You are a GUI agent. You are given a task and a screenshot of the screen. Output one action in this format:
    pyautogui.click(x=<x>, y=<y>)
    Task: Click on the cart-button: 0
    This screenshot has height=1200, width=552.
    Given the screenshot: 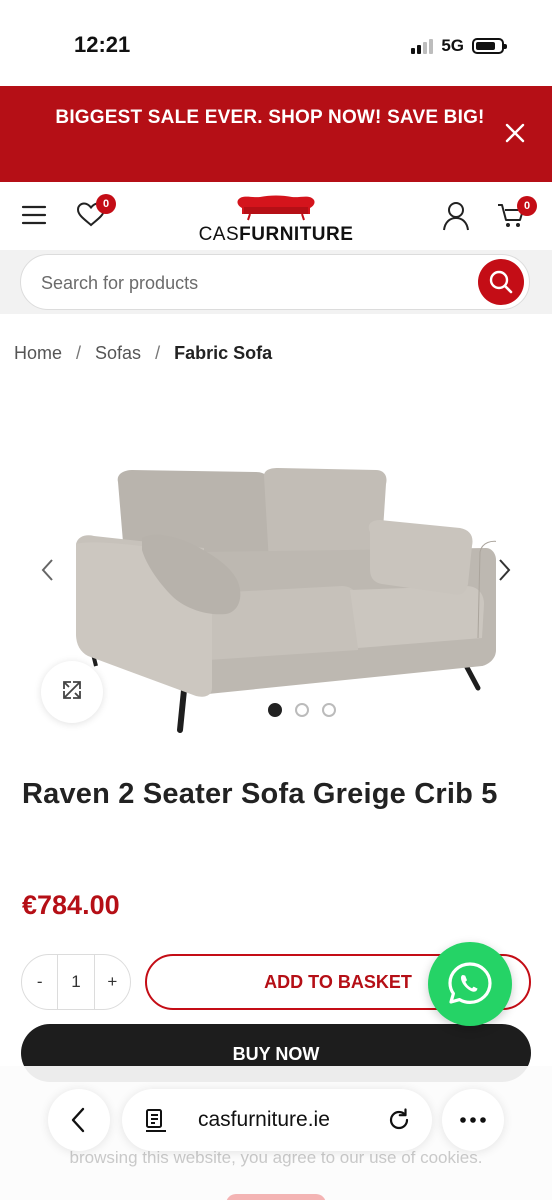 What is the action you would take?
    pyautogui.click(x=516, y=215)
    